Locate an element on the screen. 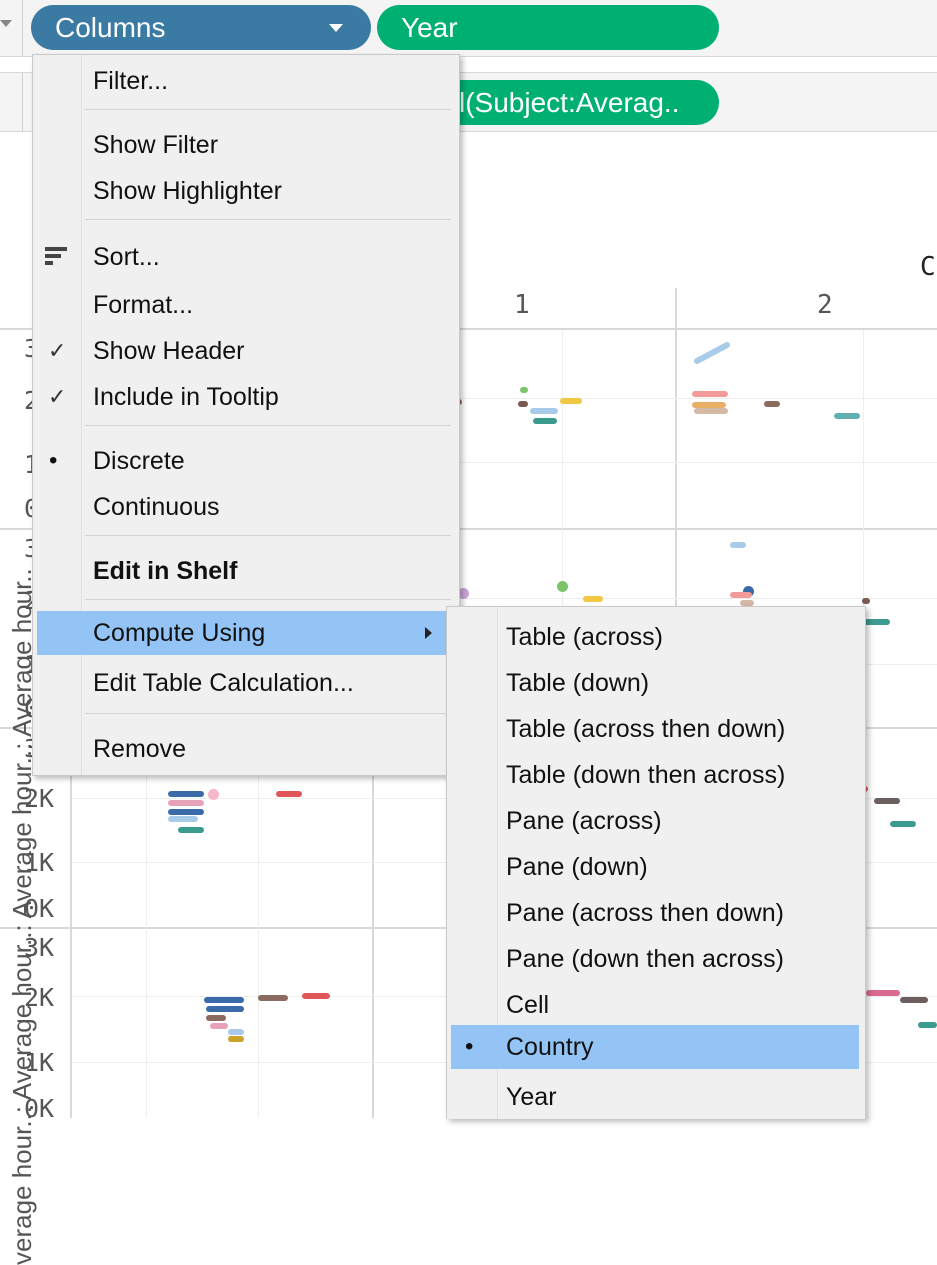 The height and width of the screenshot is (1265, 937). columns-pill-label: Columns is located at coordinates (110, 27).